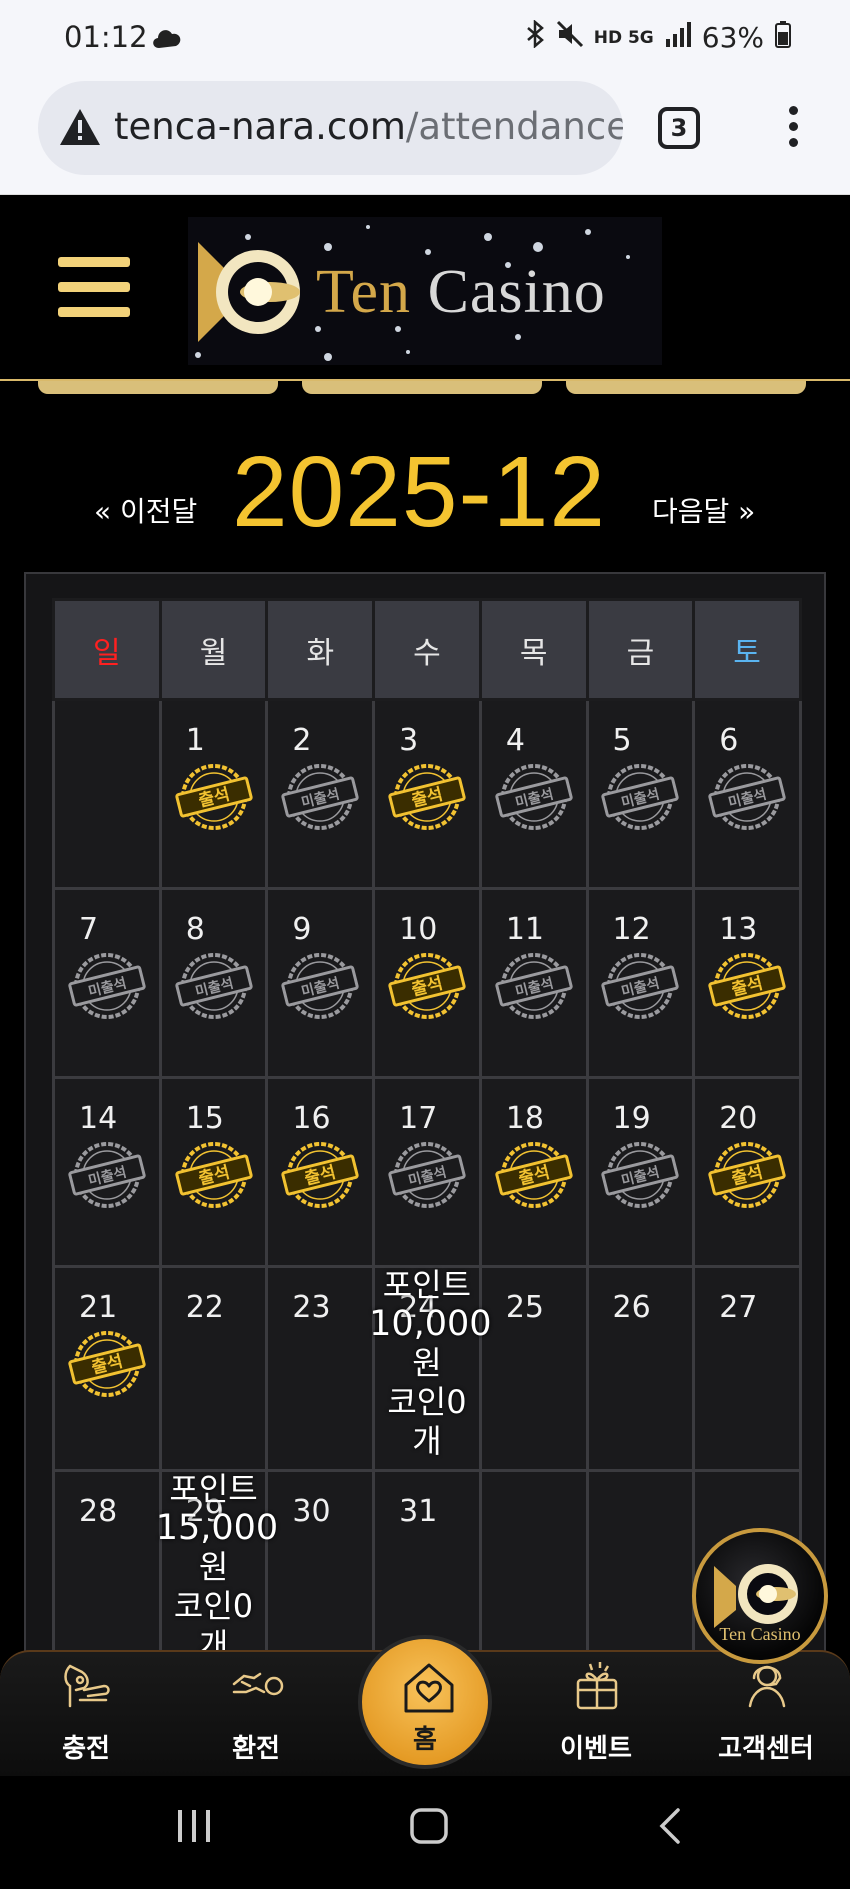 Image resolution: width=850 pixels, height=1889 pixels. Describe the element at coordinates (86, 1749) in the screenshot. I see `nav-charge-label: 충전` at that location.